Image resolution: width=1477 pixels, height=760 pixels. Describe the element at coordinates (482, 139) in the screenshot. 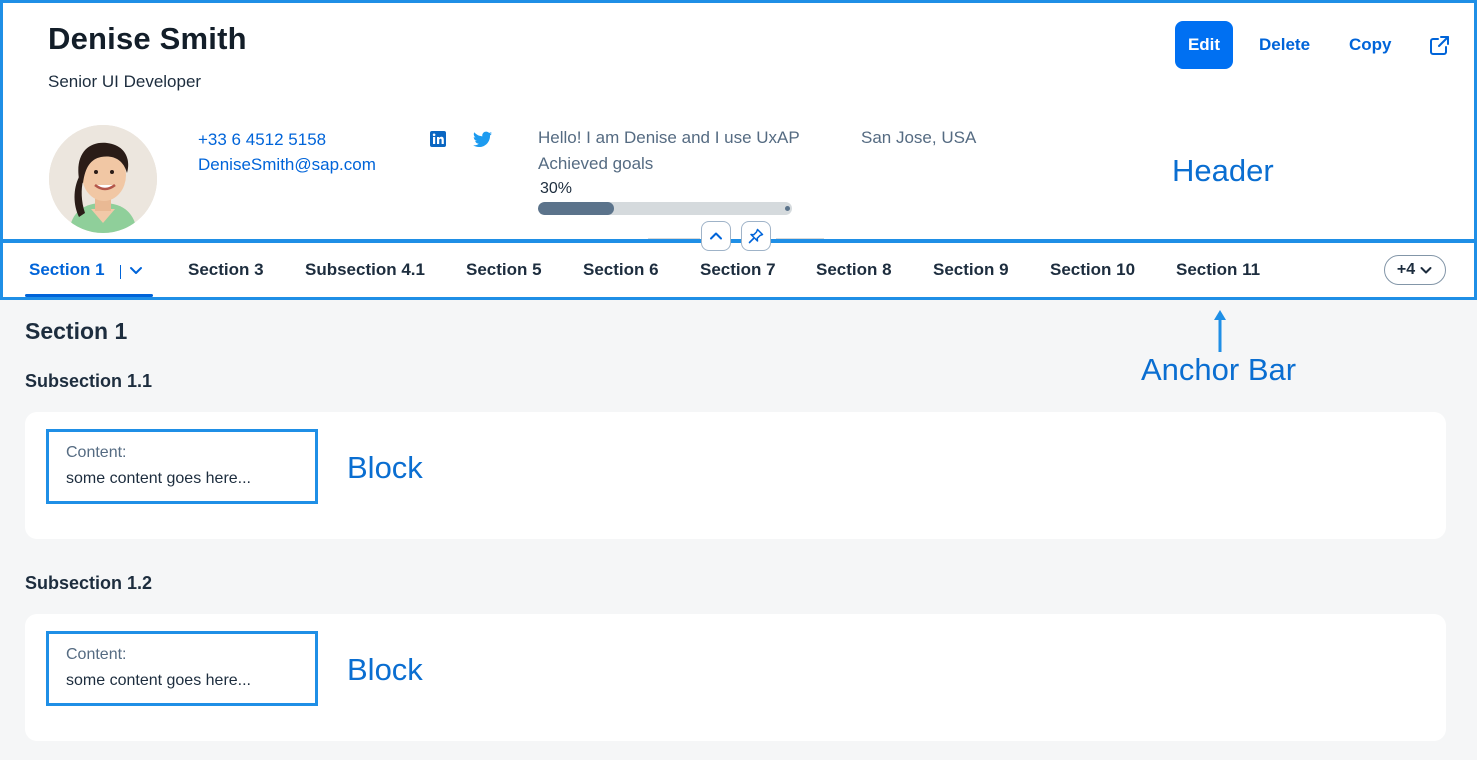

I see `twitter-icon` at that location.